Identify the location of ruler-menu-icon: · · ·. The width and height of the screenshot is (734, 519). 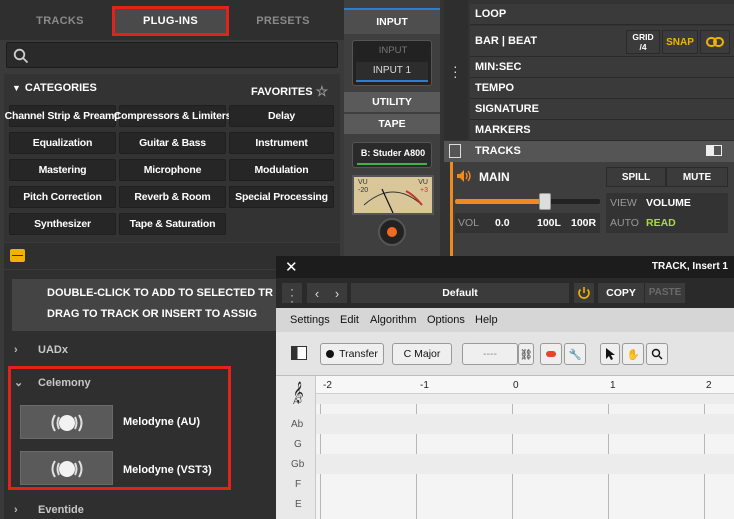
(455, 71).